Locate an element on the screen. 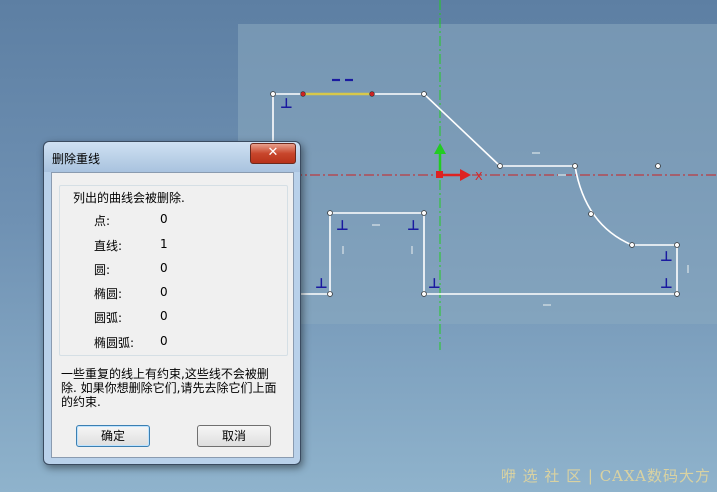 The height and width of the screenshot is (492, 717). row-value-line: 1 is located at coordinates (164, 244).